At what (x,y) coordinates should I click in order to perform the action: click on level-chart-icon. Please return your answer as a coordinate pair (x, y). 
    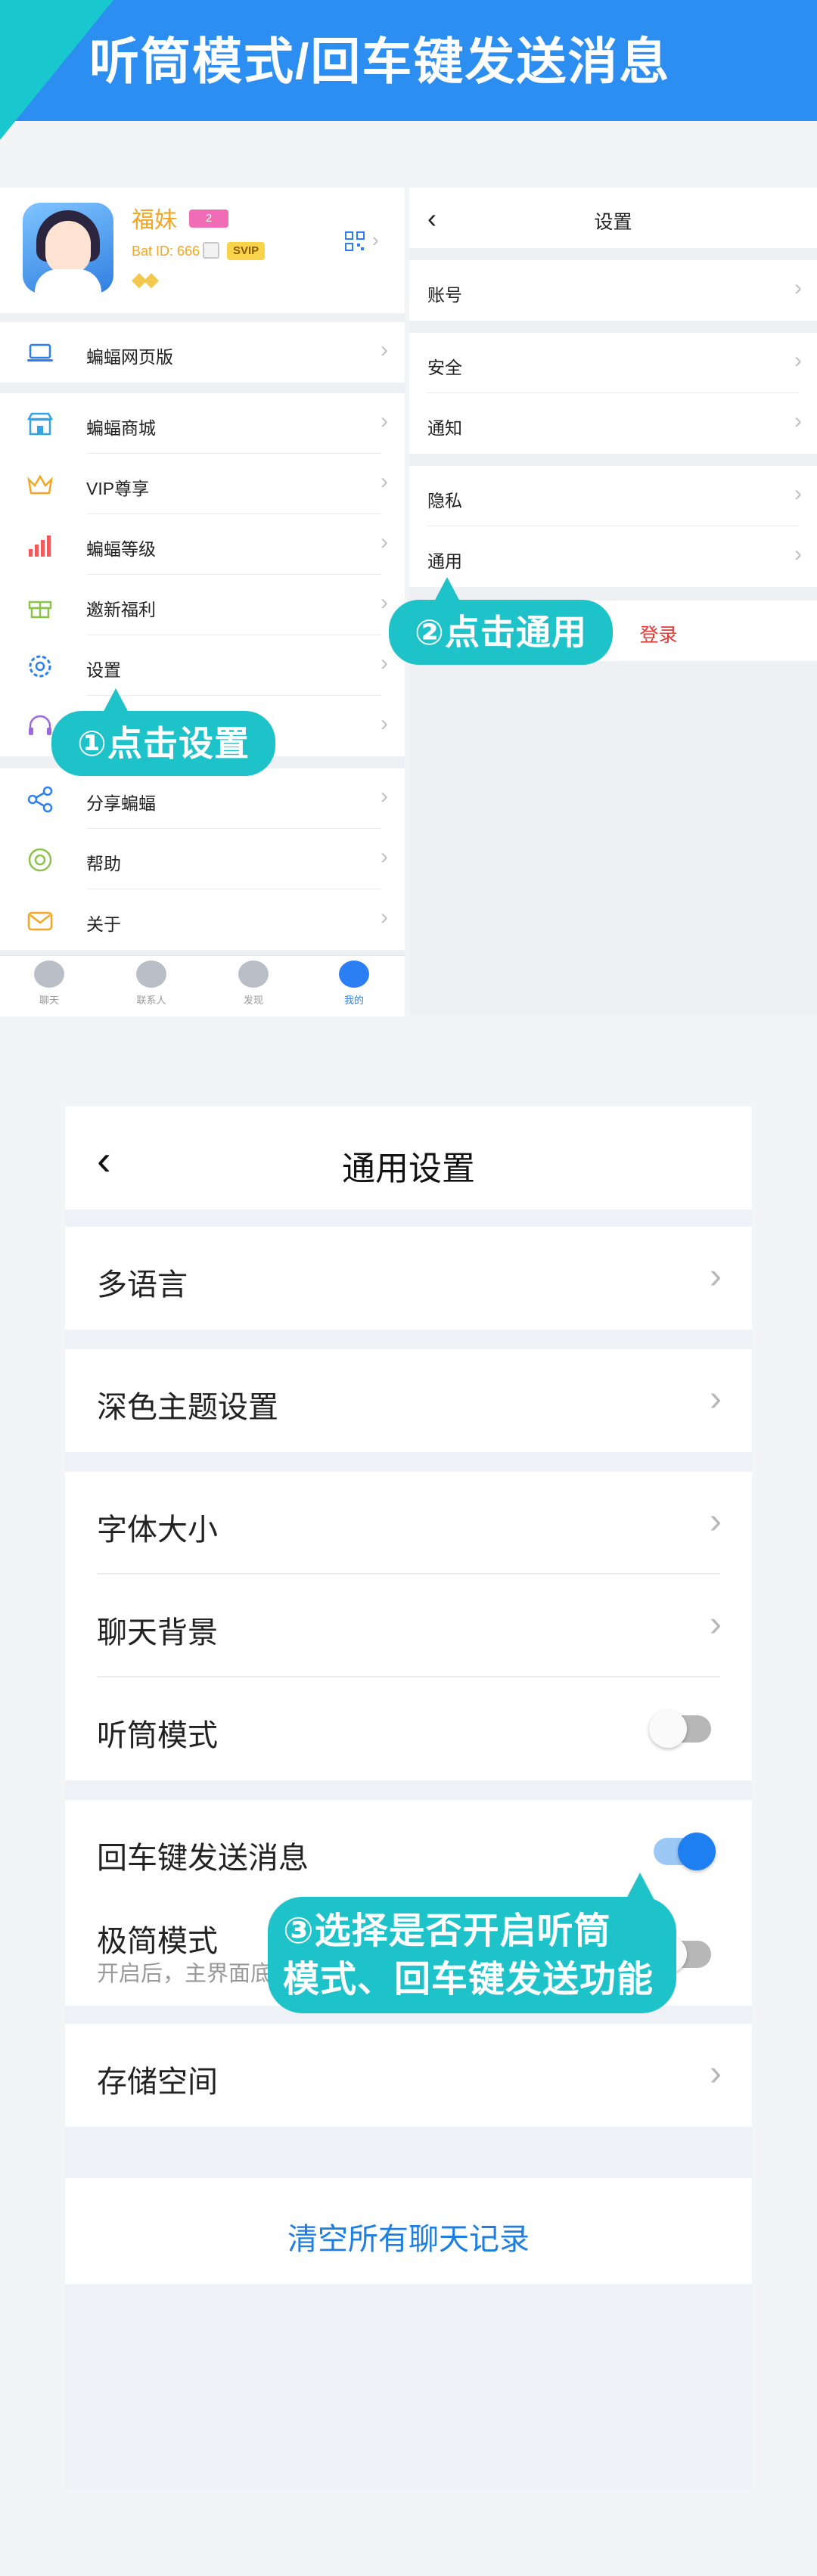
    Looking at the image, I should click on (40, 546).